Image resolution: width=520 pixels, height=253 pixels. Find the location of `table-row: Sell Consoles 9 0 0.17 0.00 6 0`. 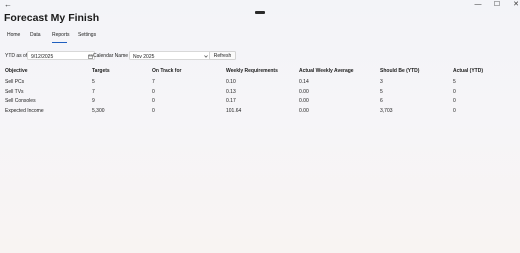

table-row: Sell Consoles 9 0 0.17 0.00 6 0 is located at coordinates (255, 102).